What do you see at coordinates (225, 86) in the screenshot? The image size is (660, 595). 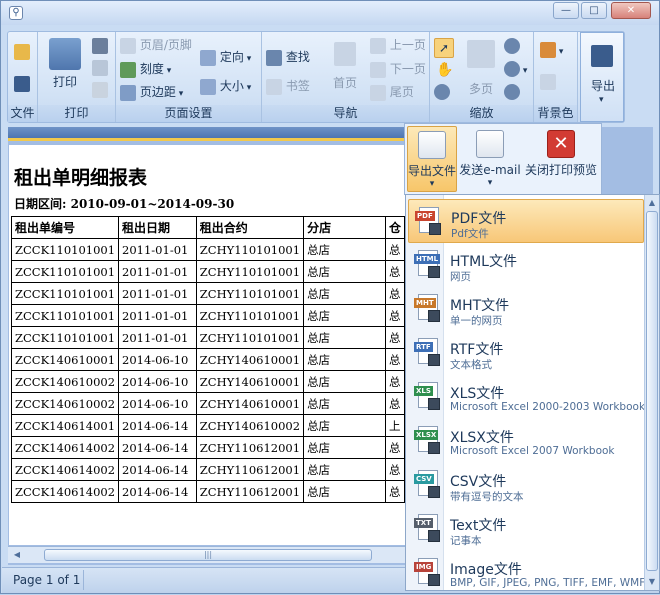 I see `size-button: 大小` at bounding box center [225, 86].